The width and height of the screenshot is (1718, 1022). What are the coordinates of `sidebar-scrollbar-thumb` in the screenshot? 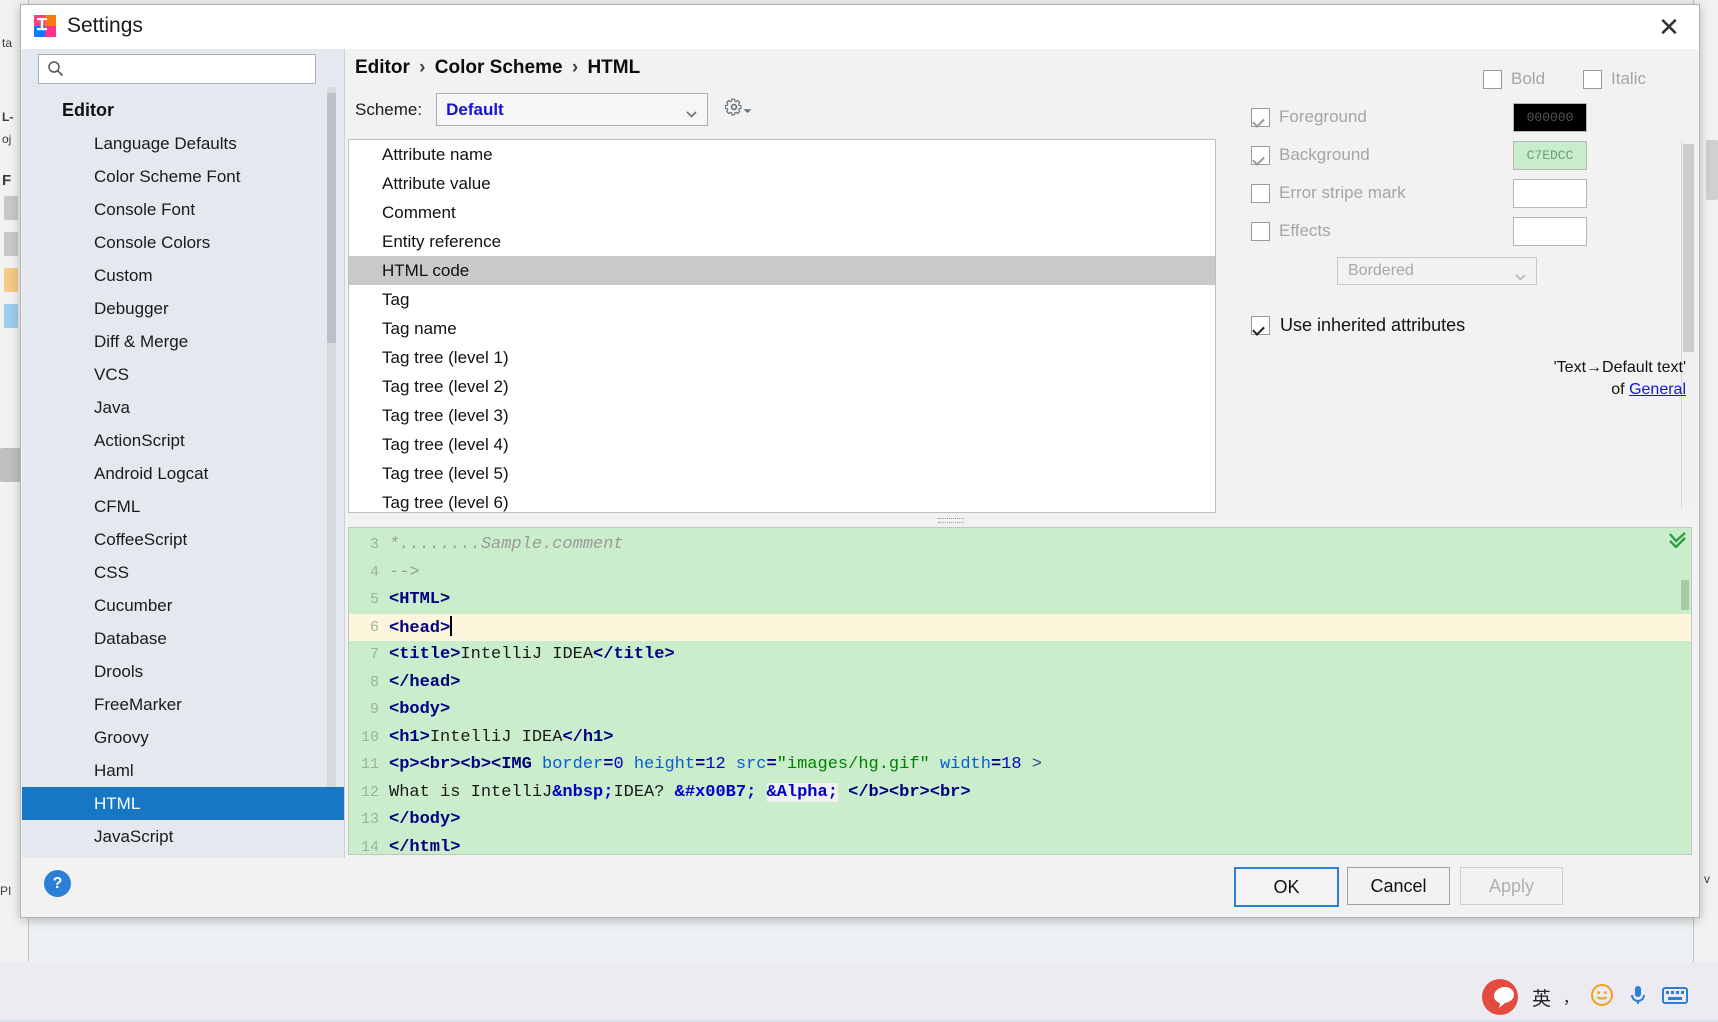 It's located at (331, 218).